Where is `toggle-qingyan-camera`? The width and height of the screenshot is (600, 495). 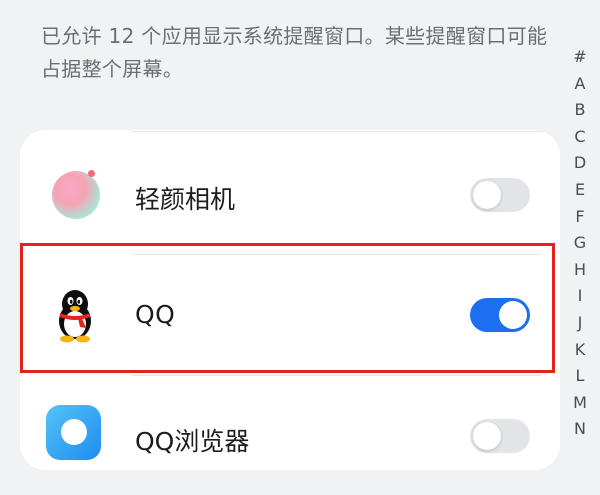 toggle-qingyan-camera is located at coordinates (500, 195).